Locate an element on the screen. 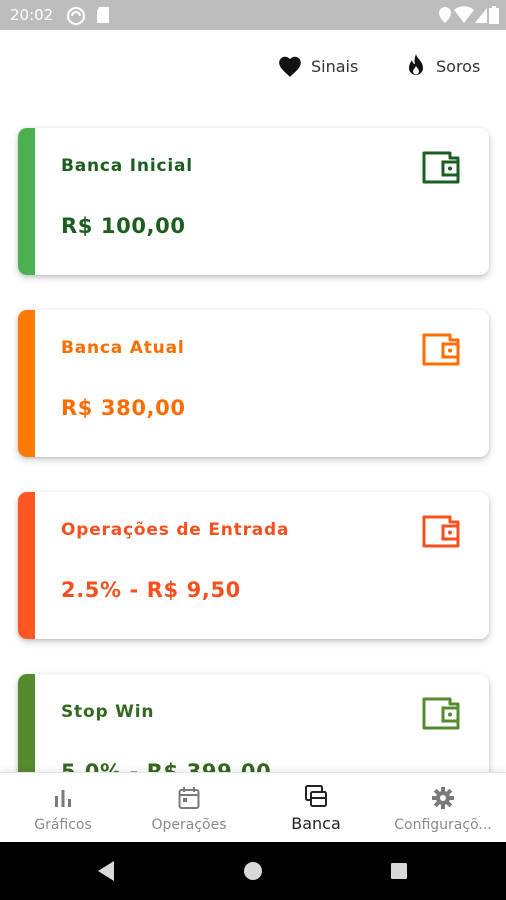 The height and width of the screenshot is (900, 506). home-button is located at coordinates (253, 871).